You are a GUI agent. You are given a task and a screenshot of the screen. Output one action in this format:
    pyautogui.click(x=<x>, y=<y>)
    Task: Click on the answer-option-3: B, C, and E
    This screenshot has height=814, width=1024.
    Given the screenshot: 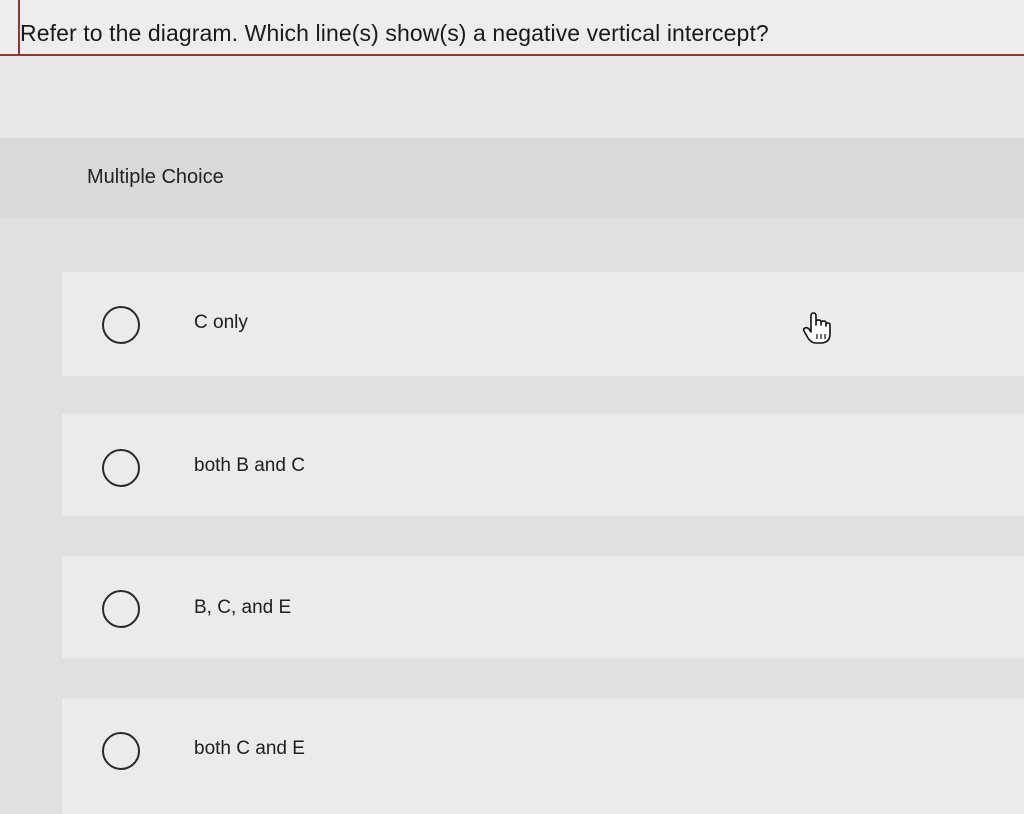 What is the action you would take?
    pyautogui.click(x=543, y=607)
    